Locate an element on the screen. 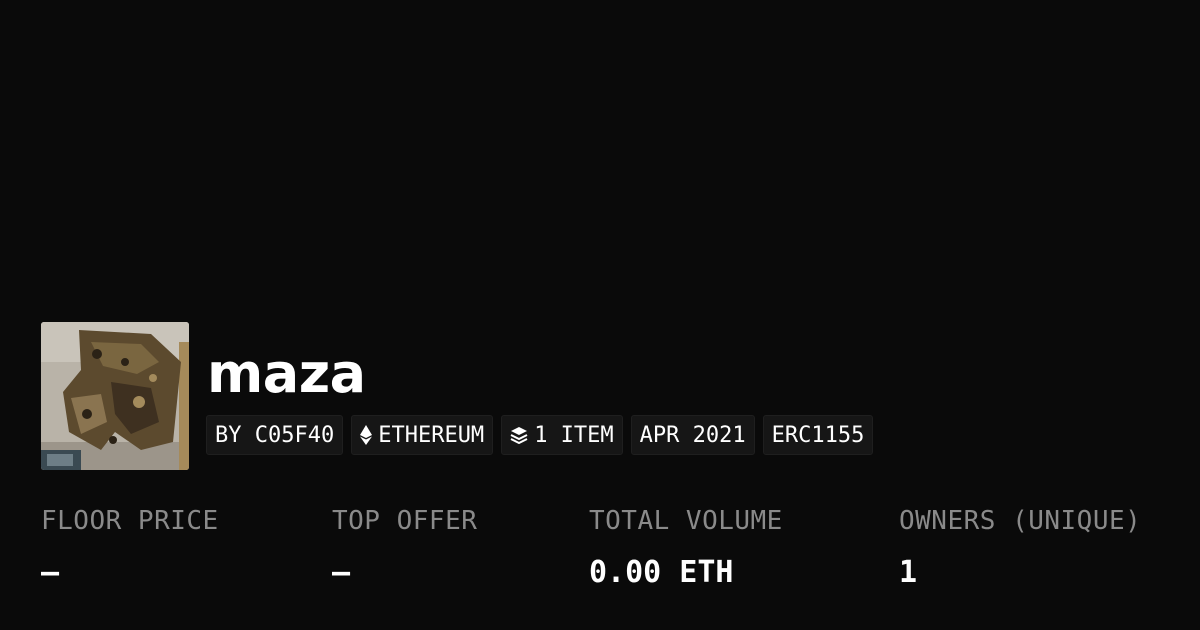  item-count-label: 1 ITEM is located at coordinates (574, 435).